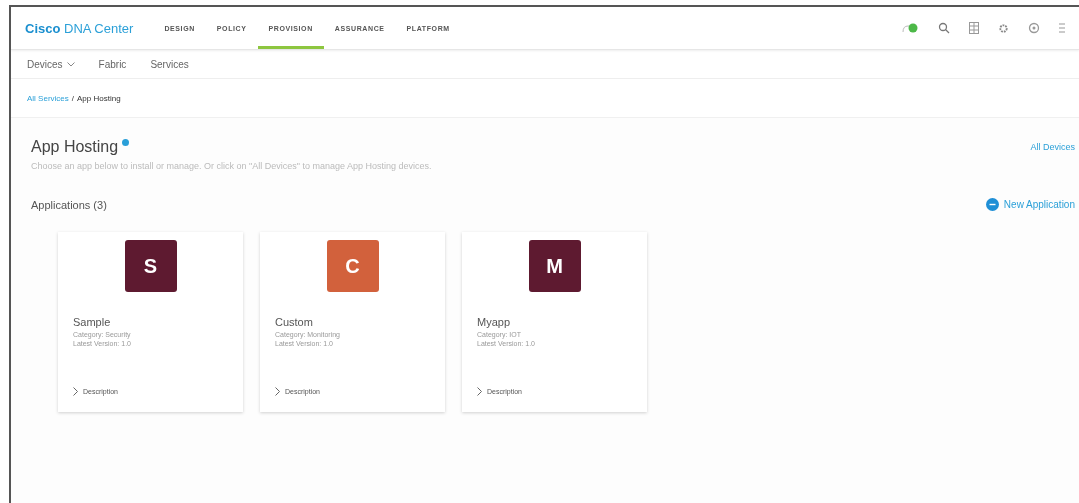 The image size is (1079, 503). What do you see at coordinates (944, 28) in the screenshot?
I see `search-icon` at bounding box center [944, 28].